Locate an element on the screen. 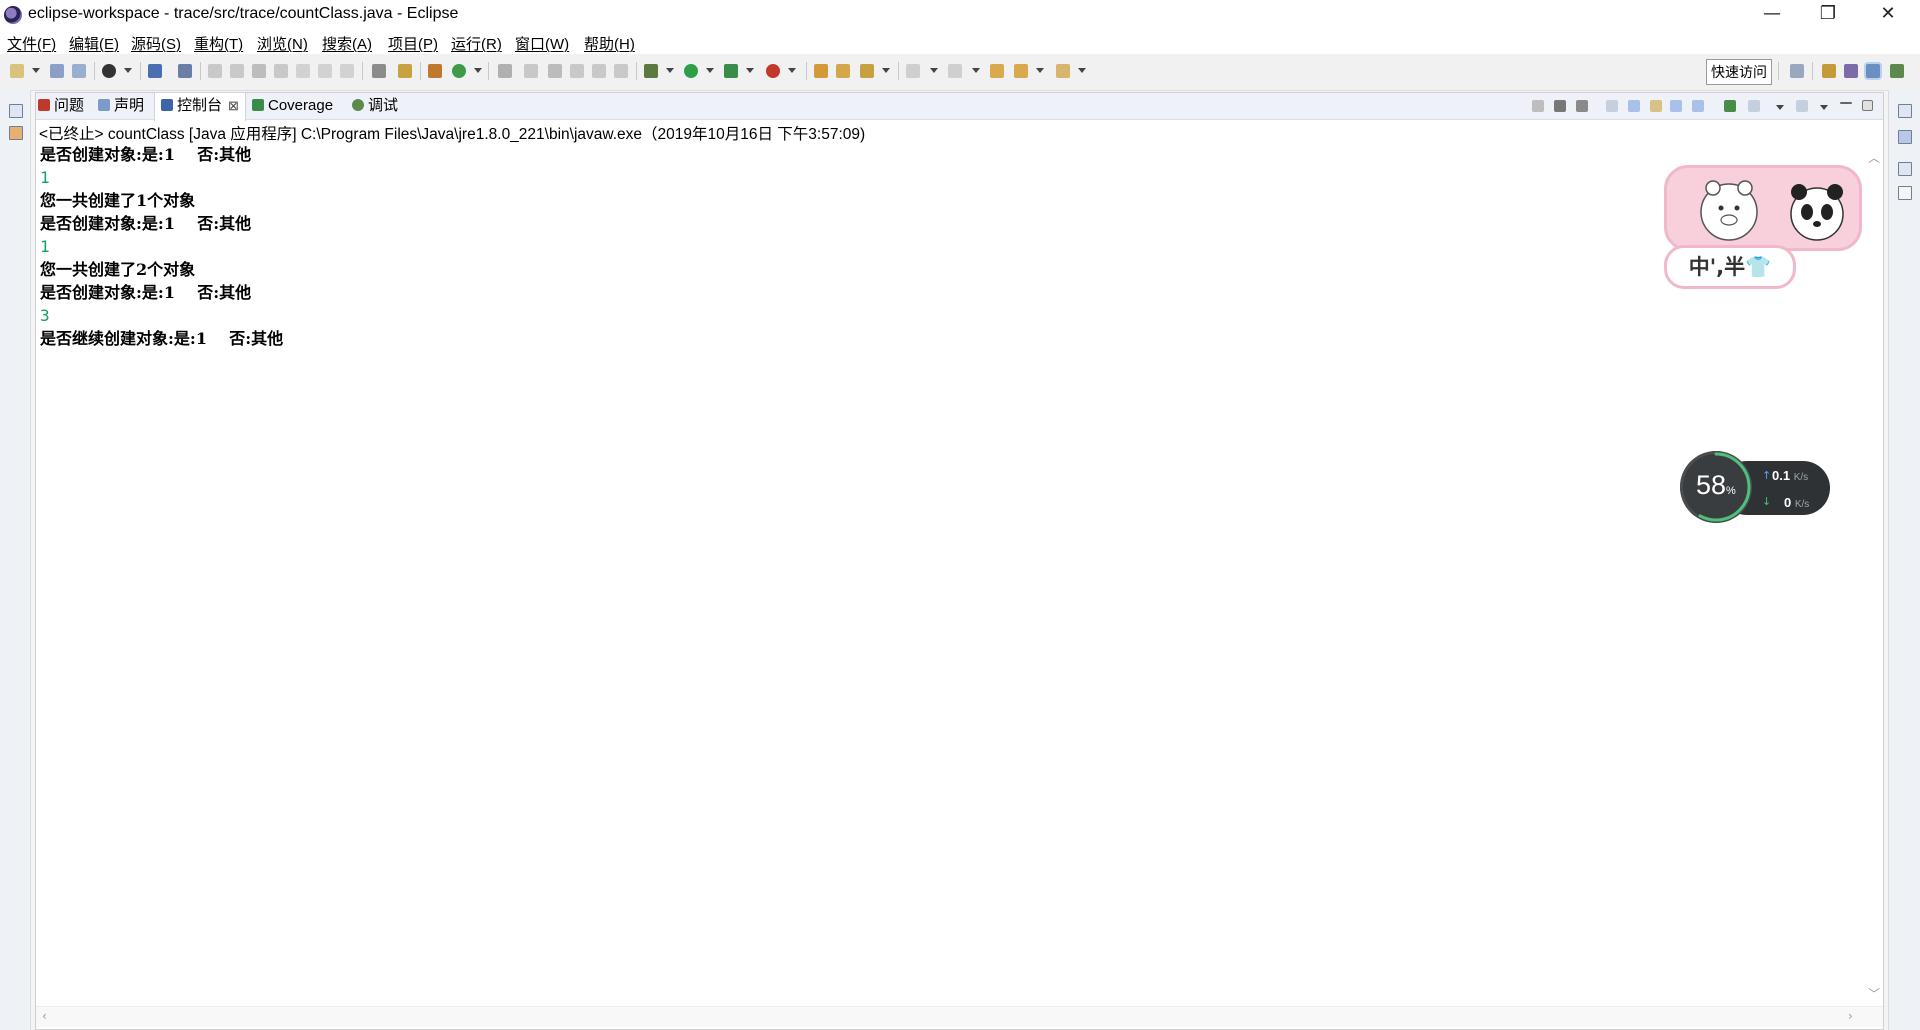 The height and width of the screenshot is (1030, 1920). minimize-button: — is located at coordinates (1772, 15).